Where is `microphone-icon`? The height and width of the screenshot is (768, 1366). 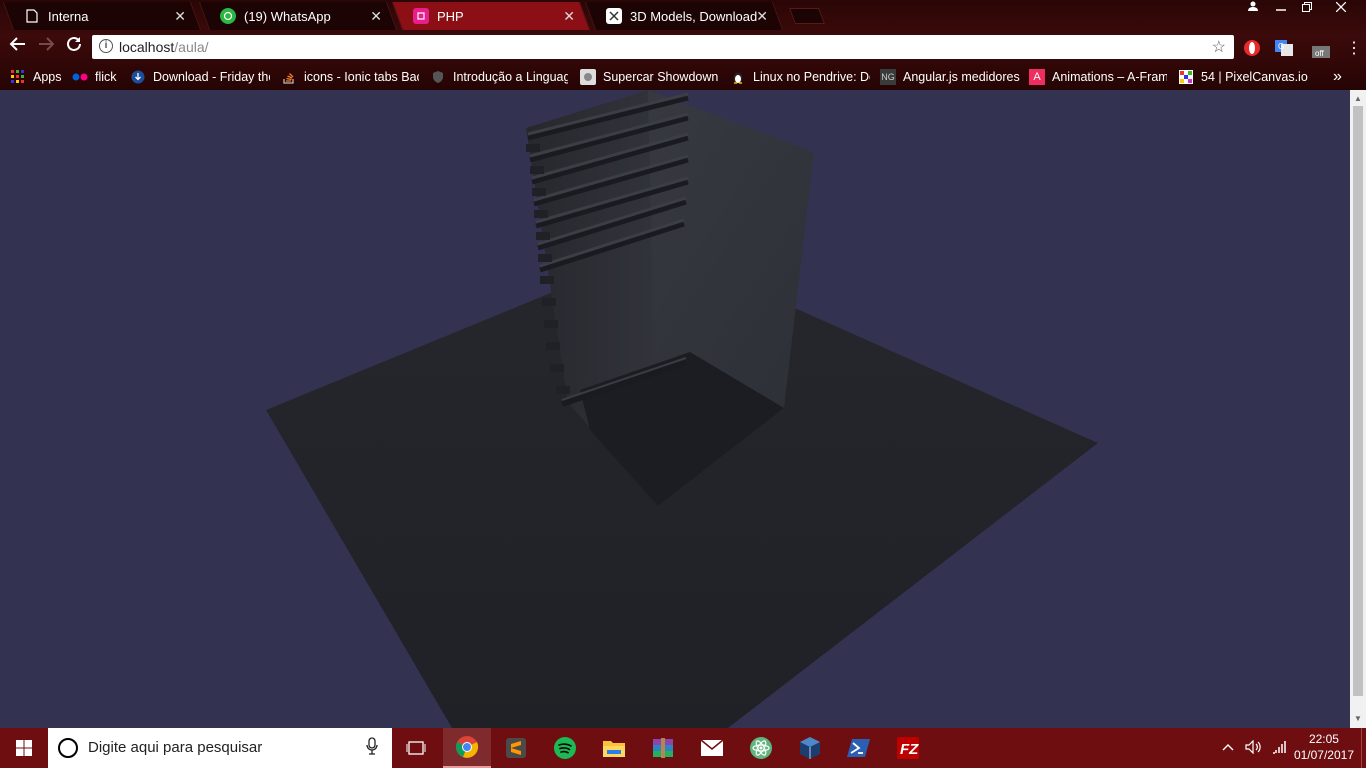
microphone-icon is located at coordinates (372, 748).